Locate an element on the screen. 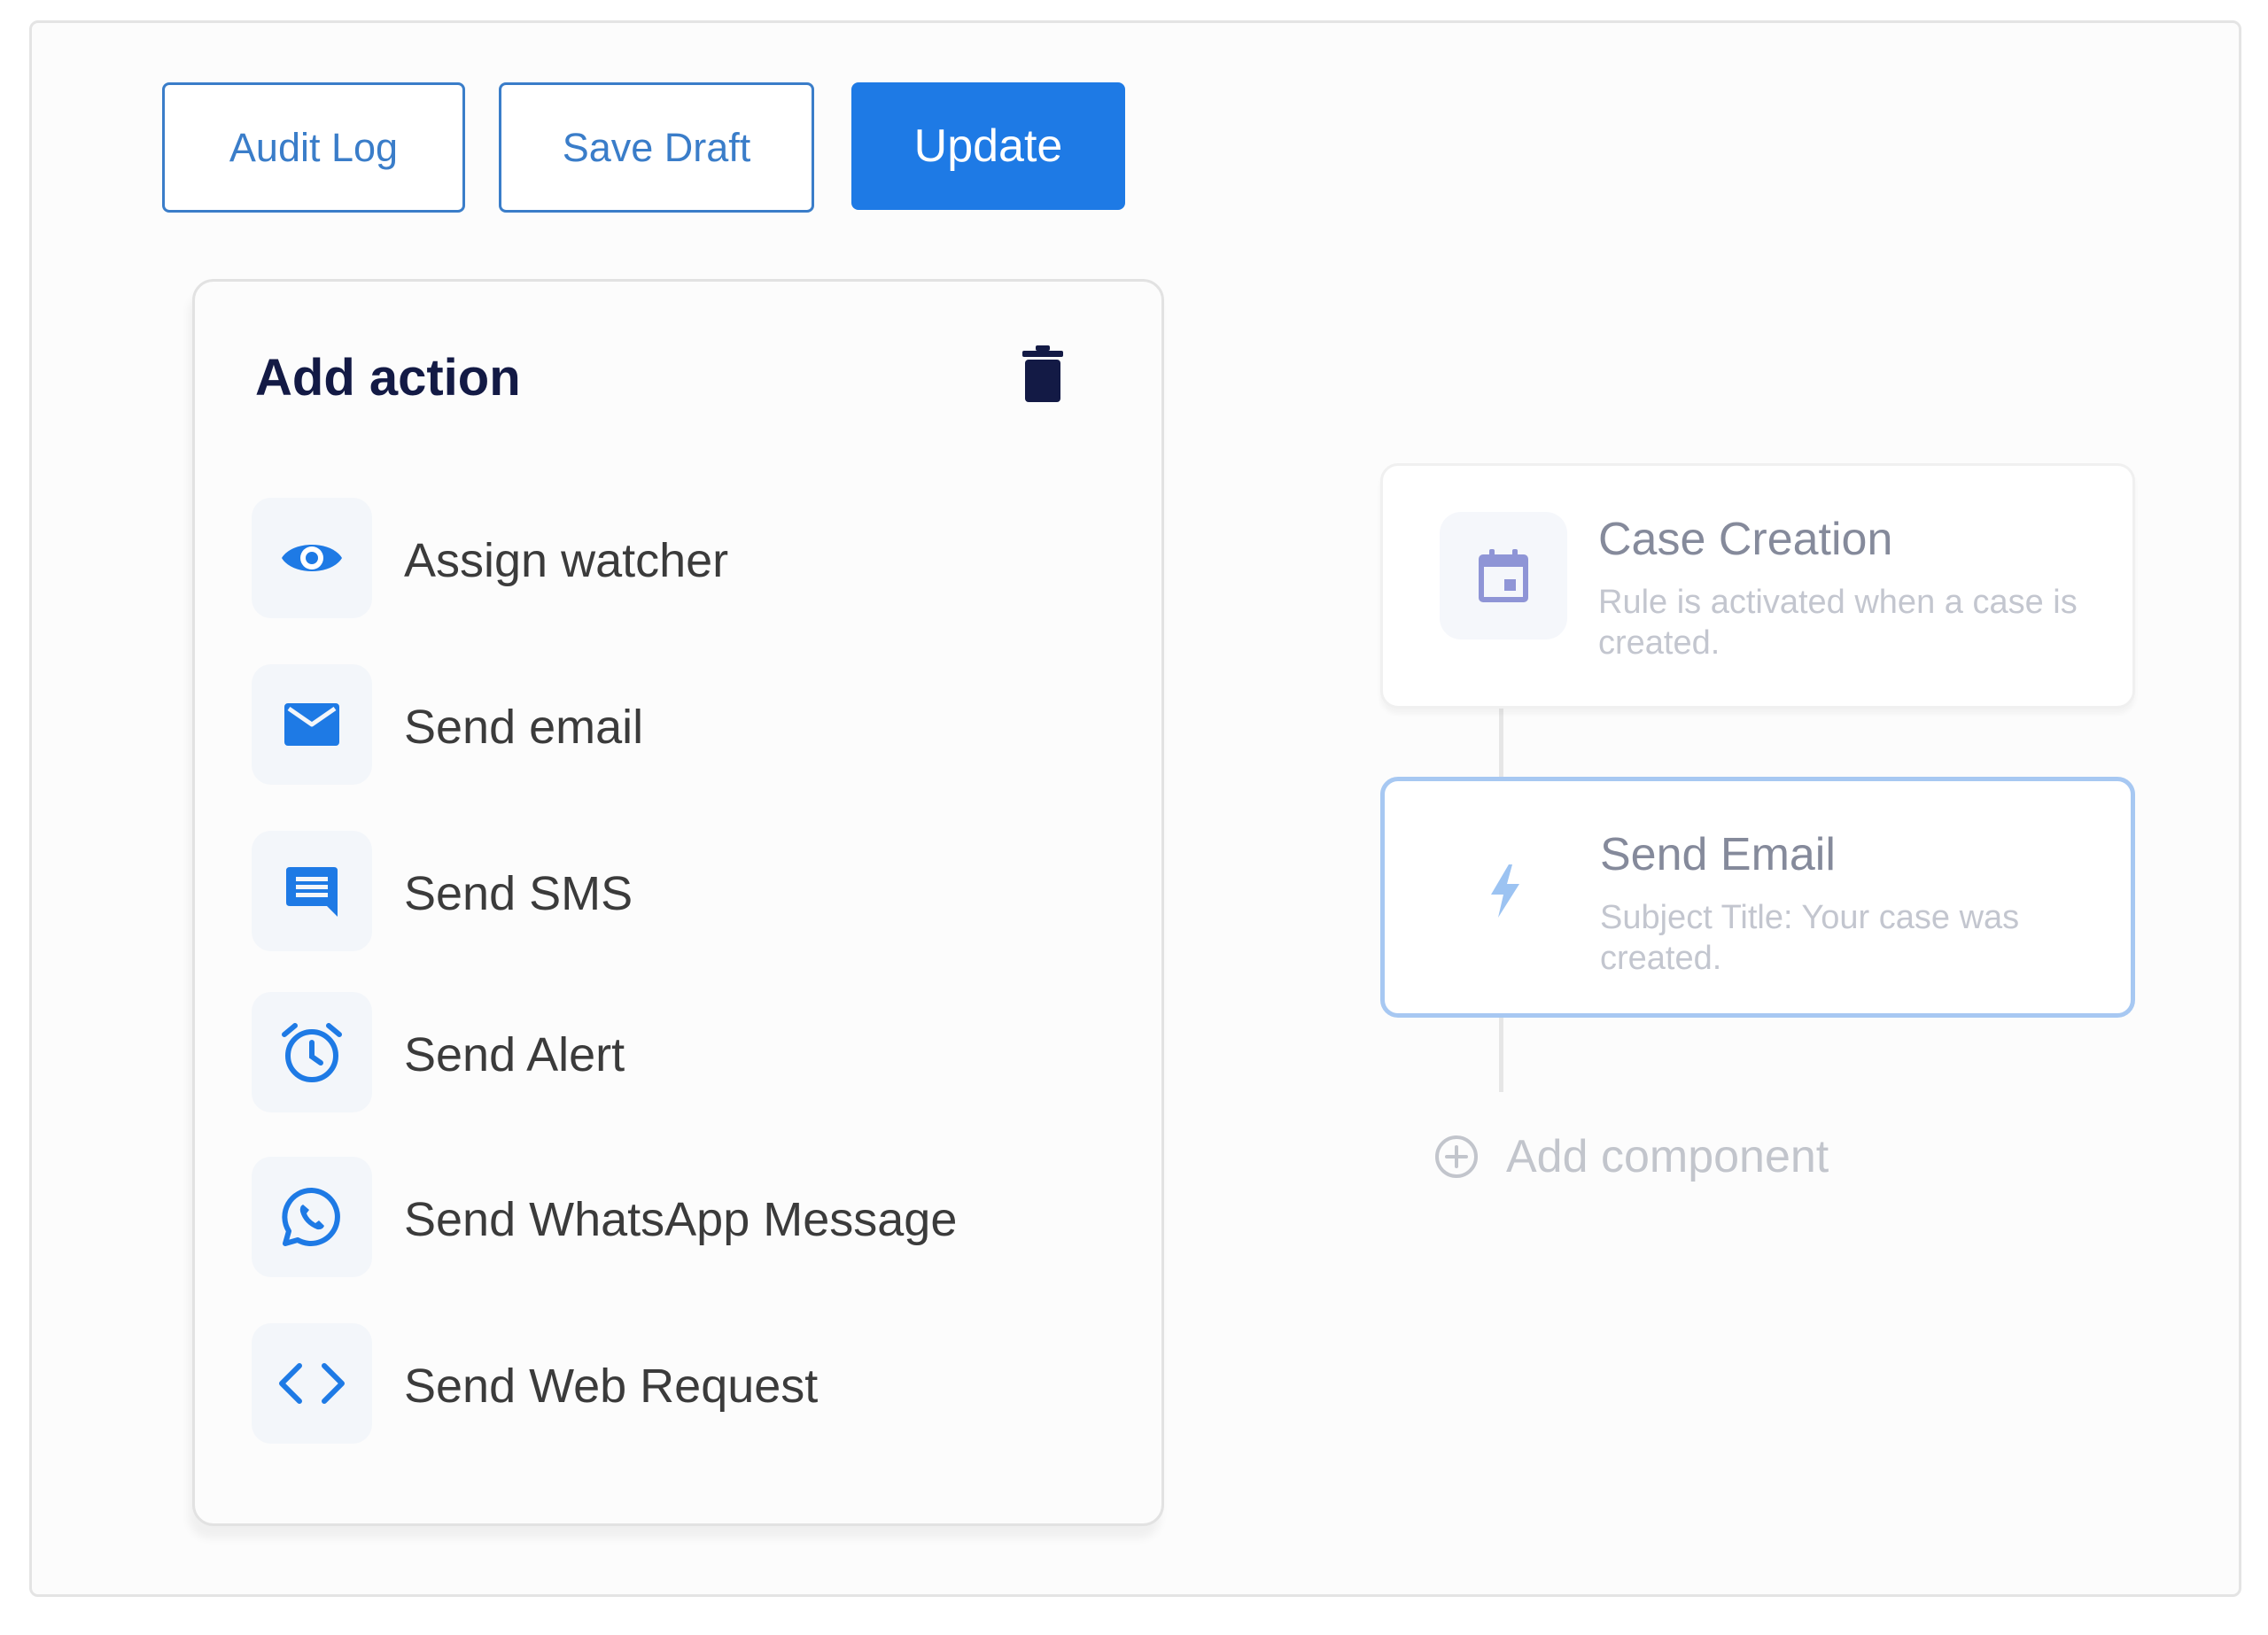 This screenshot has width=2268, height=1635. action-label: Send Web Request is located at coordinates (611, 1386).